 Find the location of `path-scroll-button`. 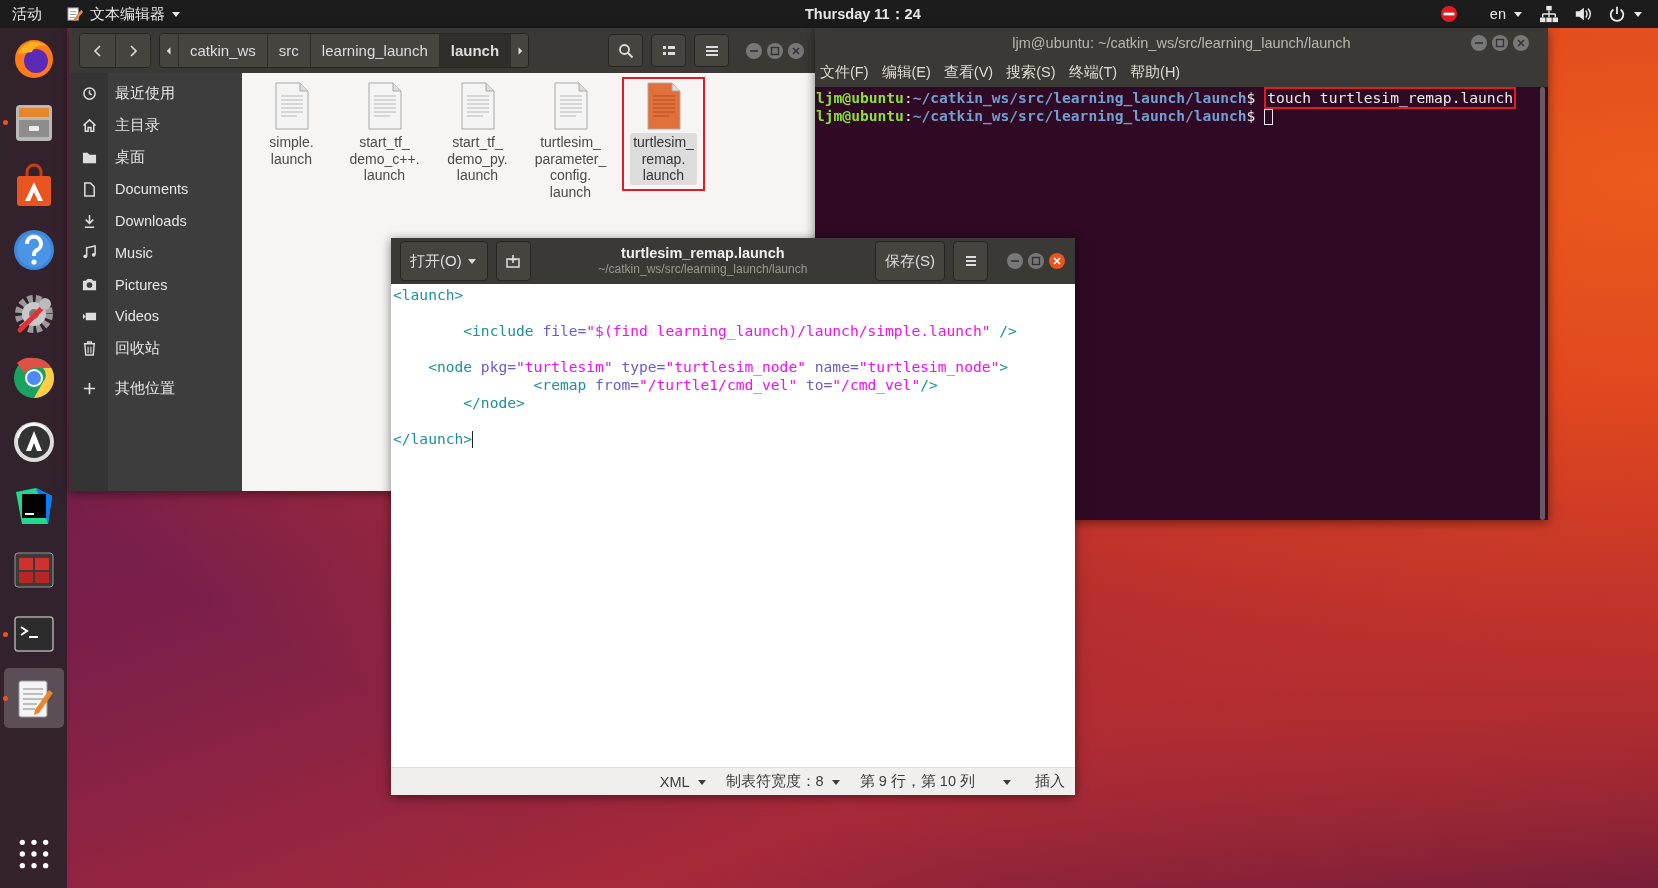

path-scroll-button is located at coordinates (519, 50).